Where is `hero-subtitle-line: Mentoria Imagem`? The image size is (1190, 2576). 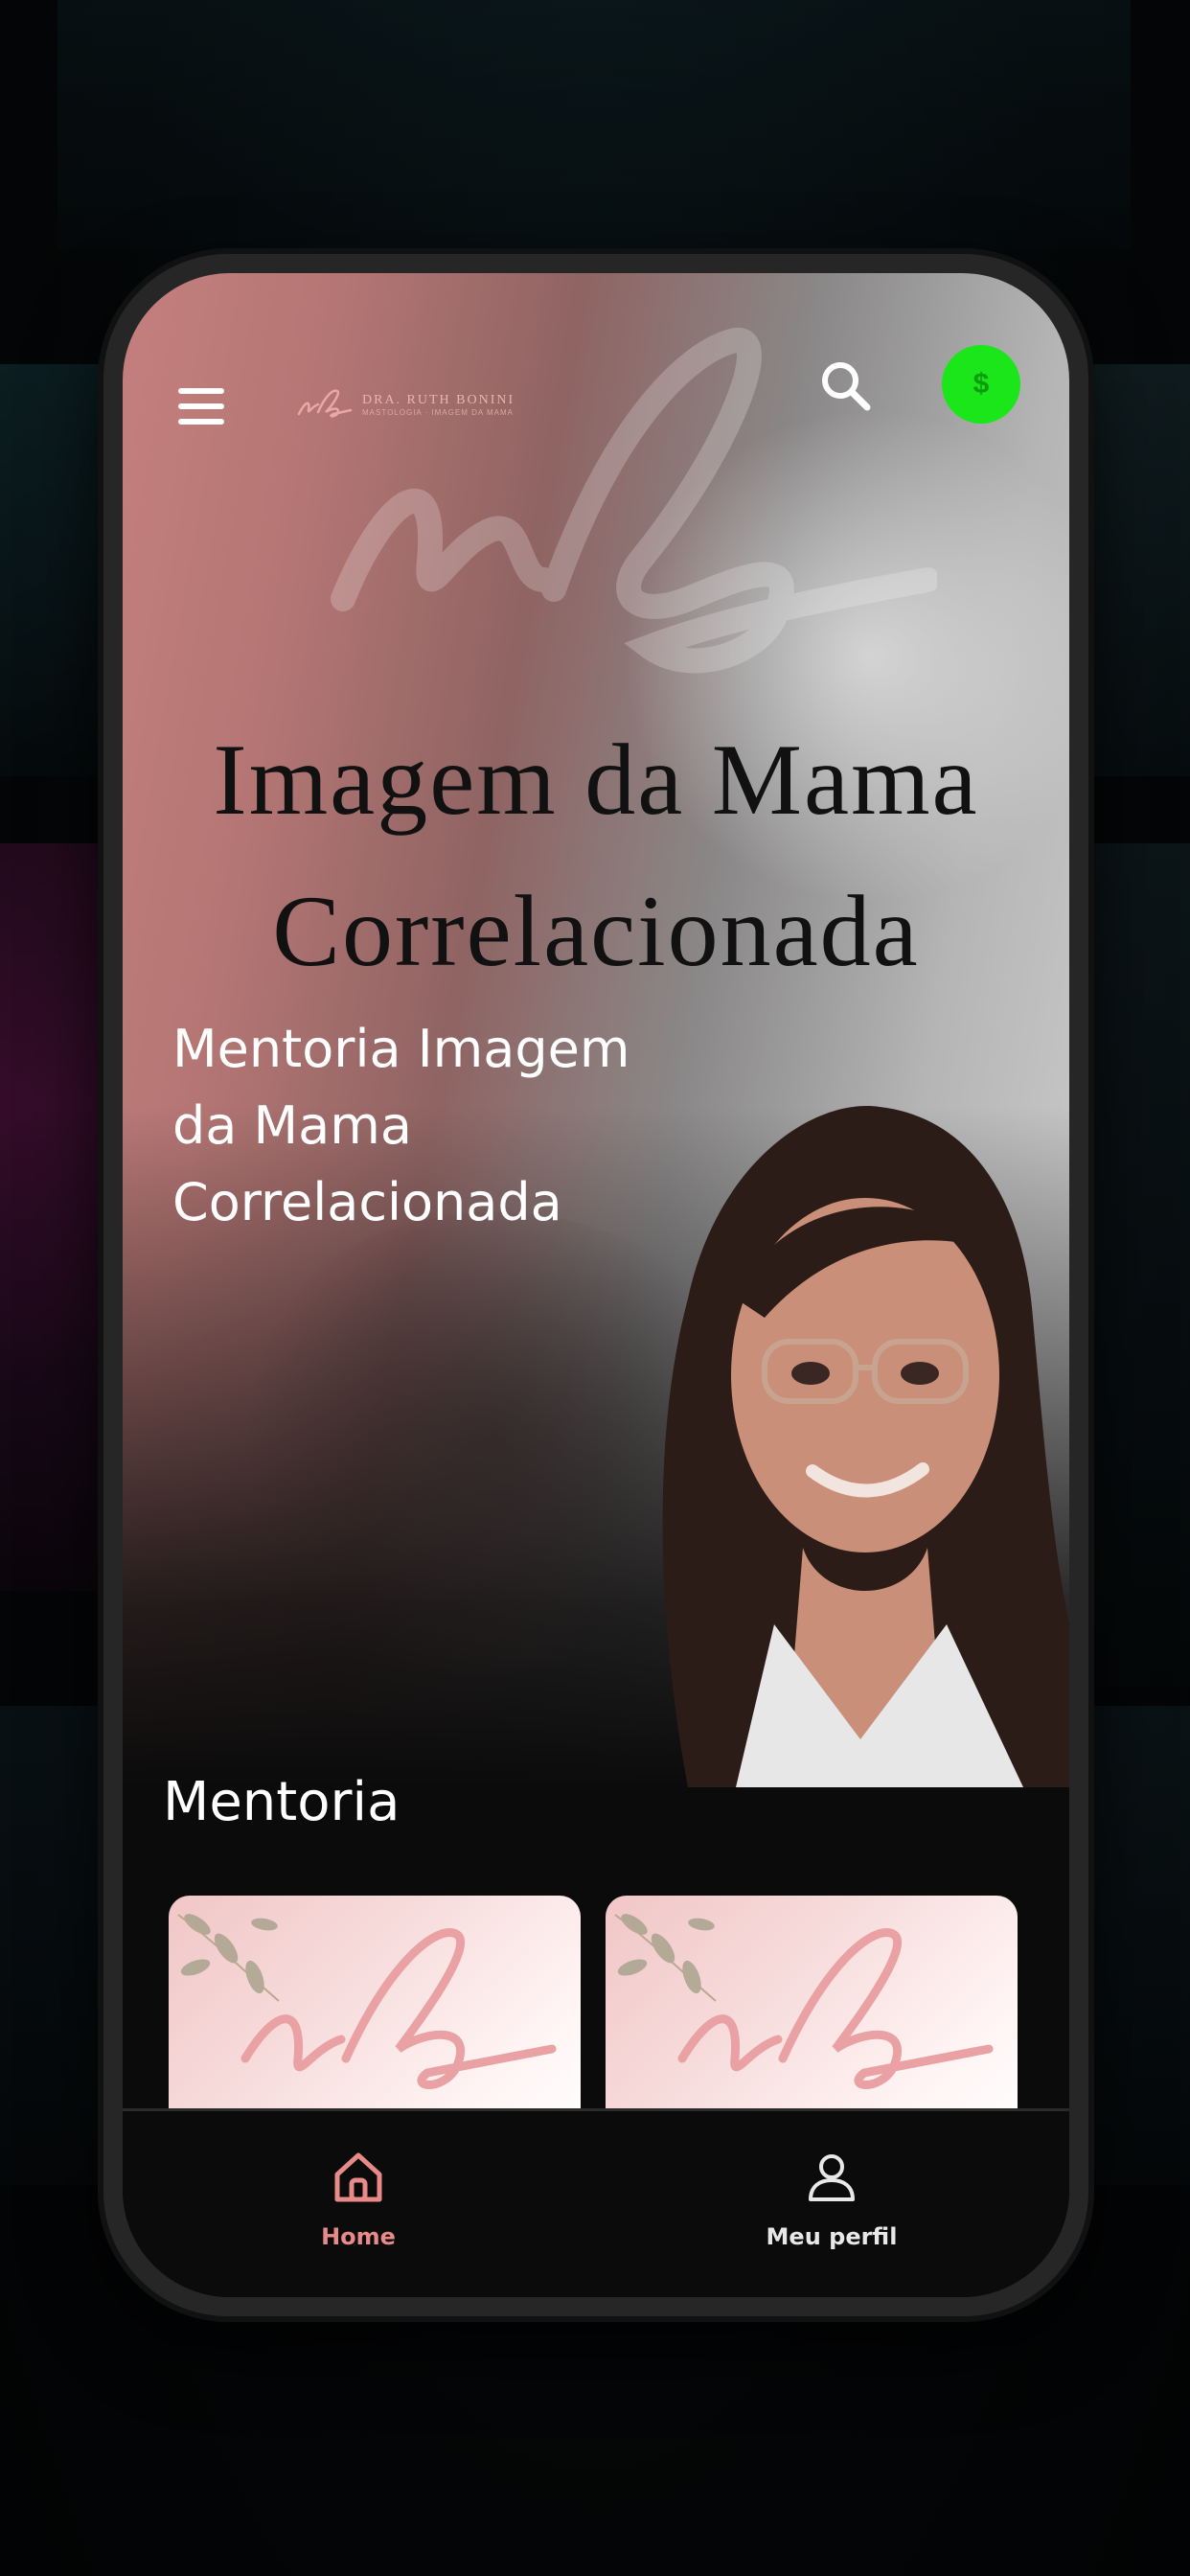 hero-subtitle-line: Mentoria Imagem is located at coordinates (401, 1049).